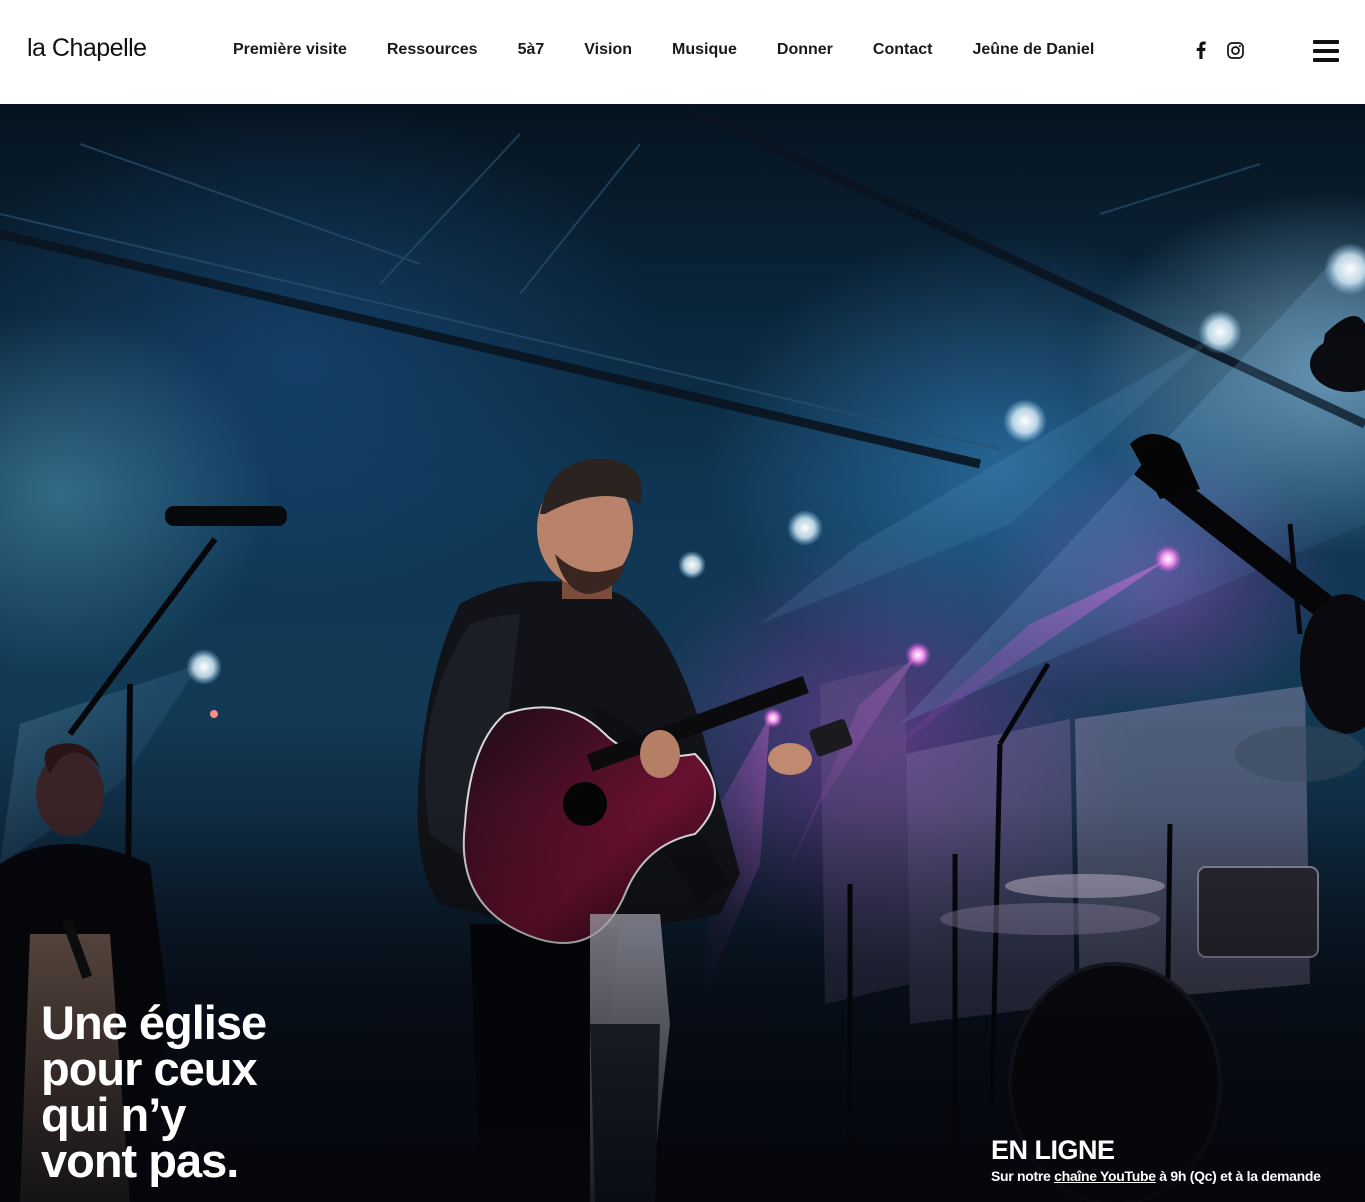  Describe the element at coordinates (1053, 1150) in the screenshot. I see `online-title: EN LIGNE` at that location.